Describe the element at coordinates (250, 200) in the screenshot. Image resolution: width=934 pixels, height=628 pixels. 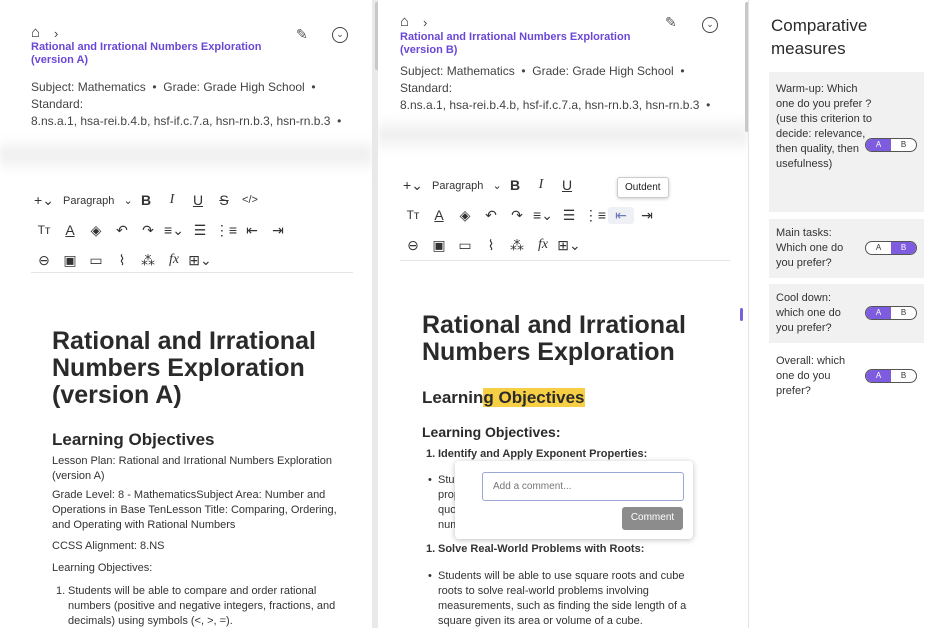
I see `code-icon: </>` at that location.